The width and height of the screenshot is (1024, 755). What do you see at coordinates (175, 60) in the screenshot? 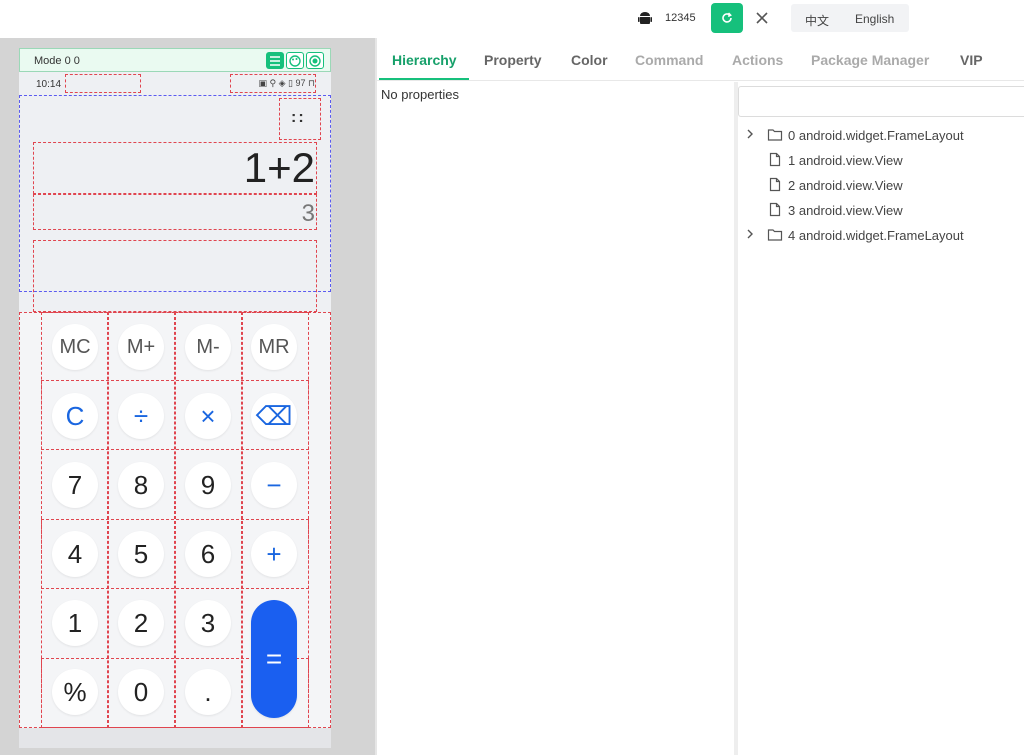
I see `mode-bar: Mode 0 0` at bounding box center [175, 60].